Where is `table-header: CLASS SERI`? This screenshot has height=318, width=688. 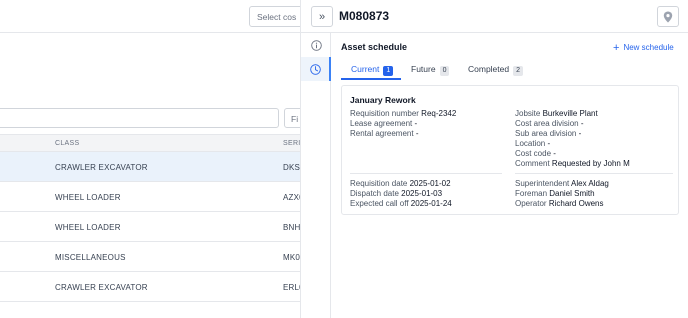
table-header: CLASS SERI is located at coordinates (150, 143).